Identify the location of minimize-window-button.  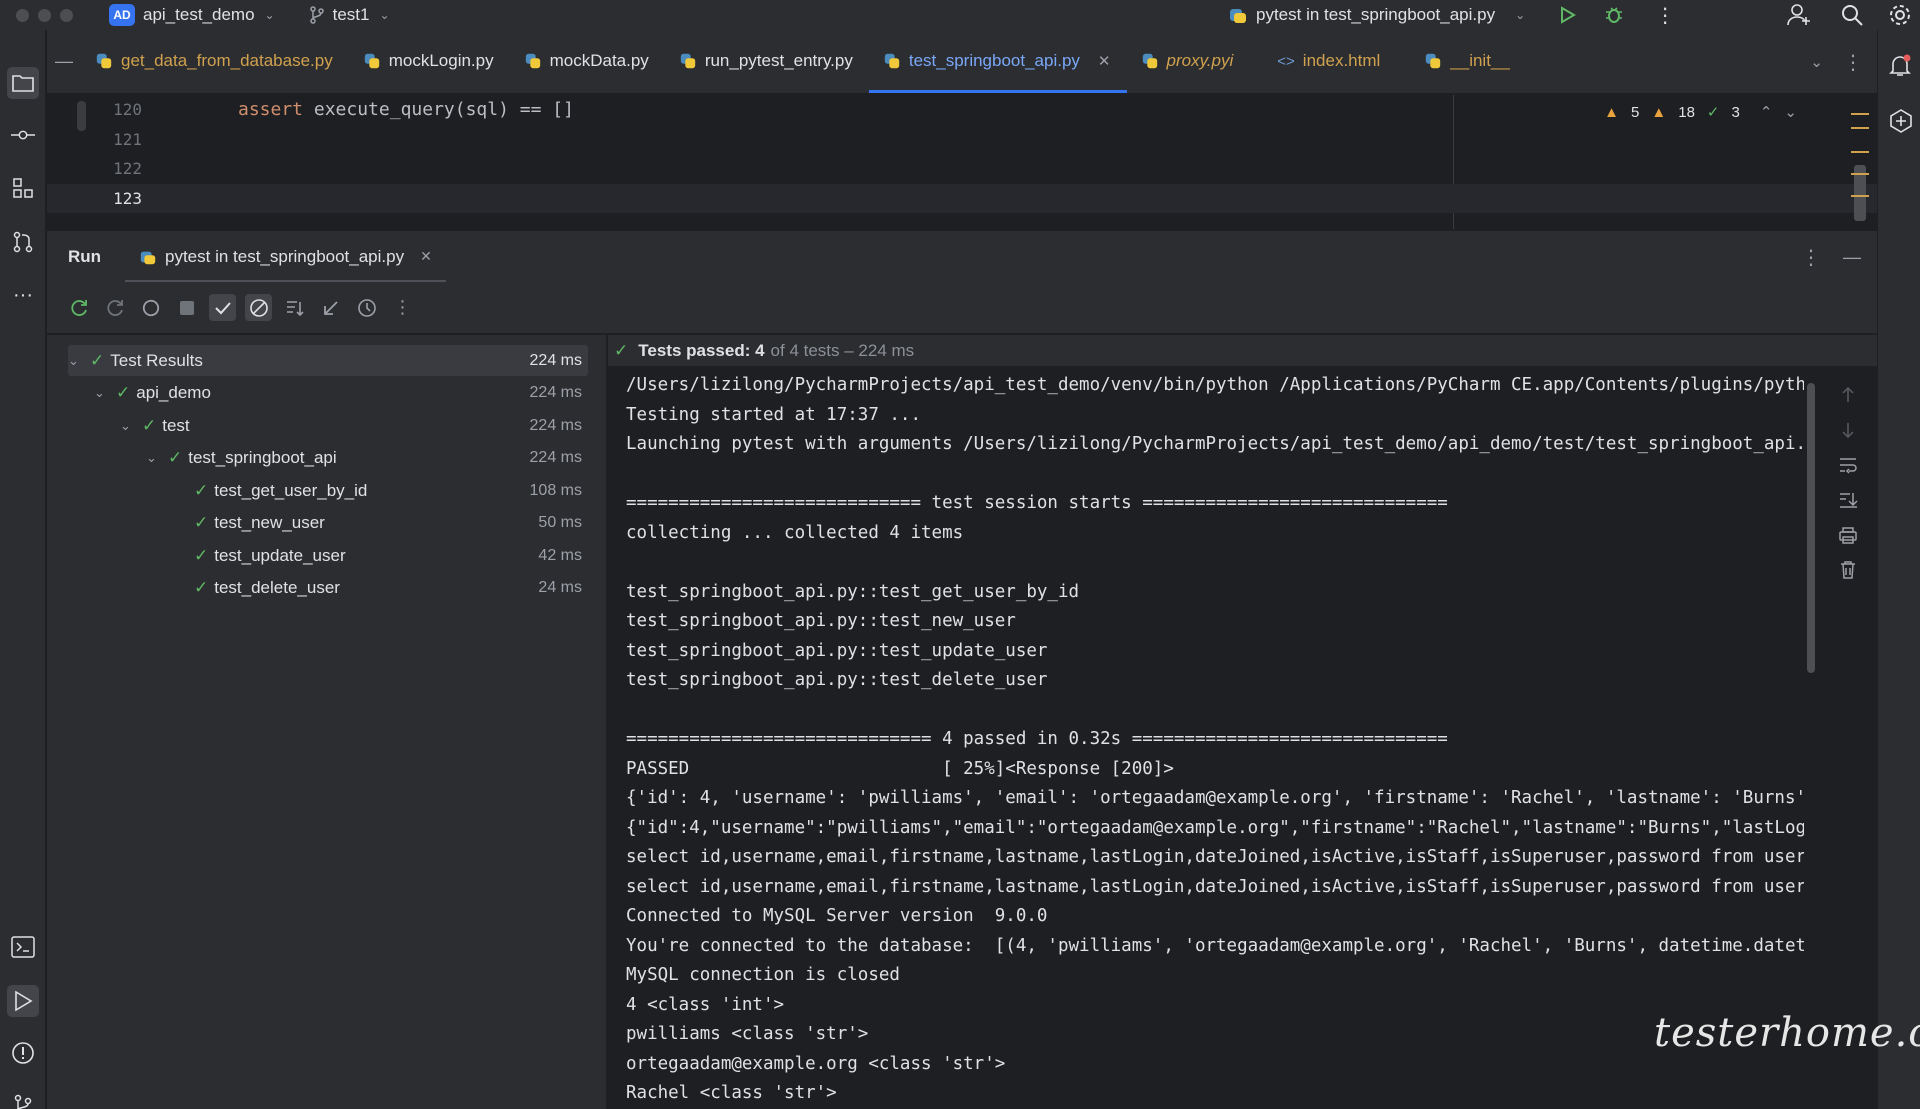
(44, 15).